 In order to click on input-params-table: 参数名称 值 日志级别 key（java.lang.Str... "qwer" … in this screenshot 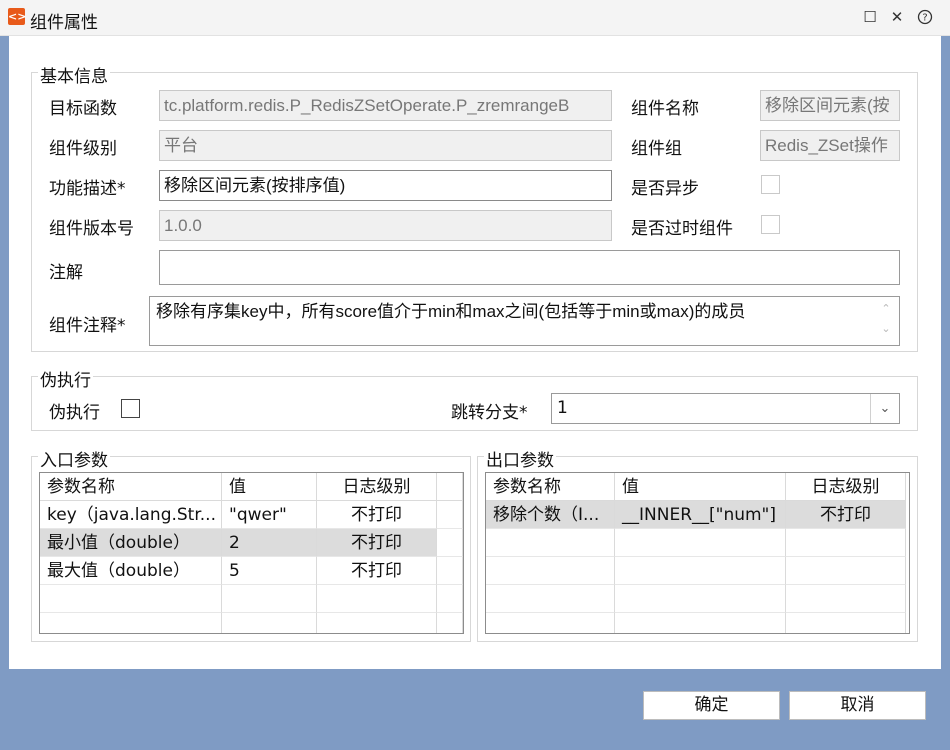, I will do `click(251, 553)`.